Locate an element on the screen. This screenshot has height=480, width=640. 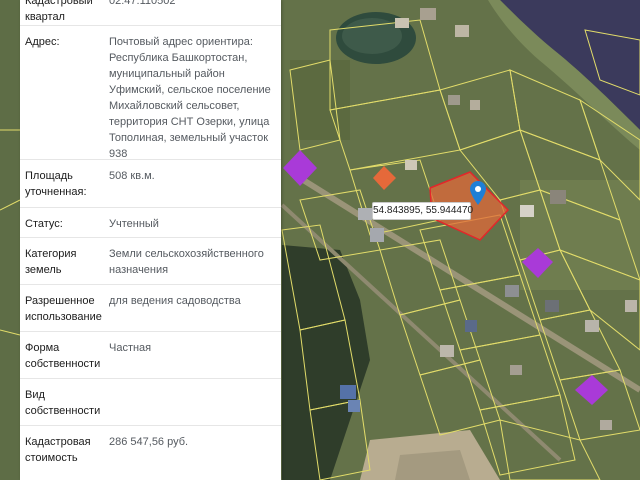
info-label: Вид собственности is located at coordinates (63, 403).